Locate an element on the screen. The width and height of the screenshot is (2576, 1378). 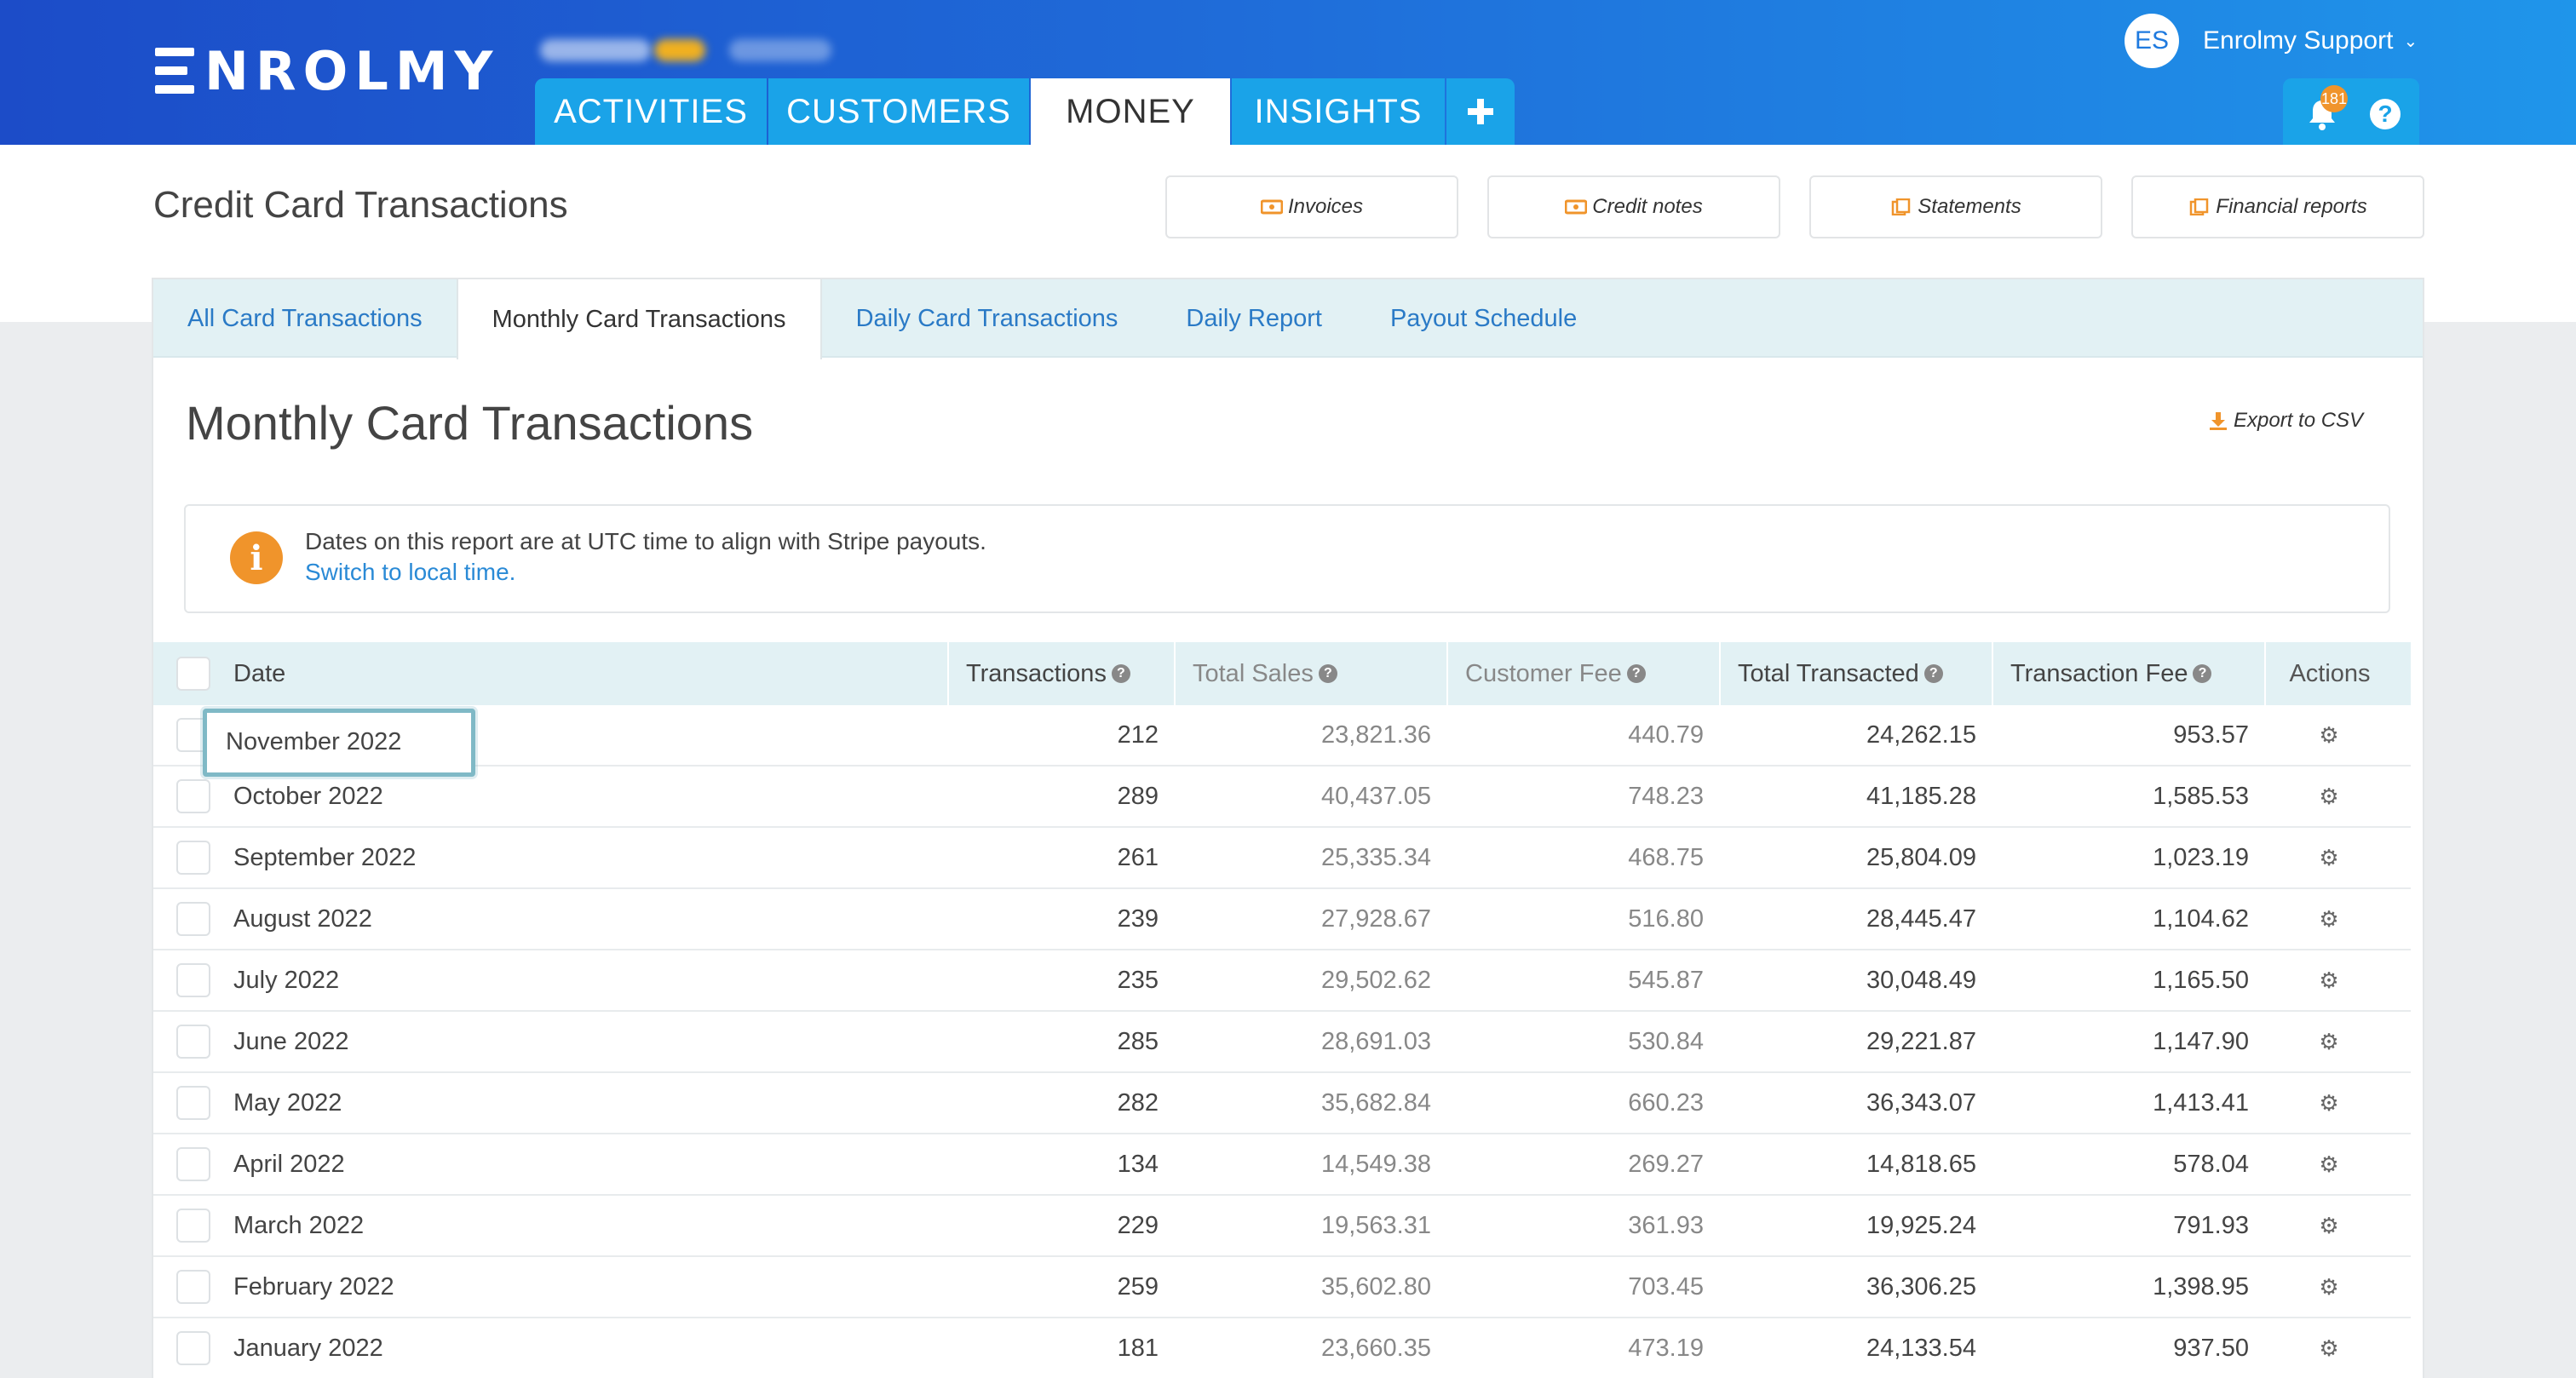
export-csv-label: Export to CSV is located at coordinates (2299, 420).